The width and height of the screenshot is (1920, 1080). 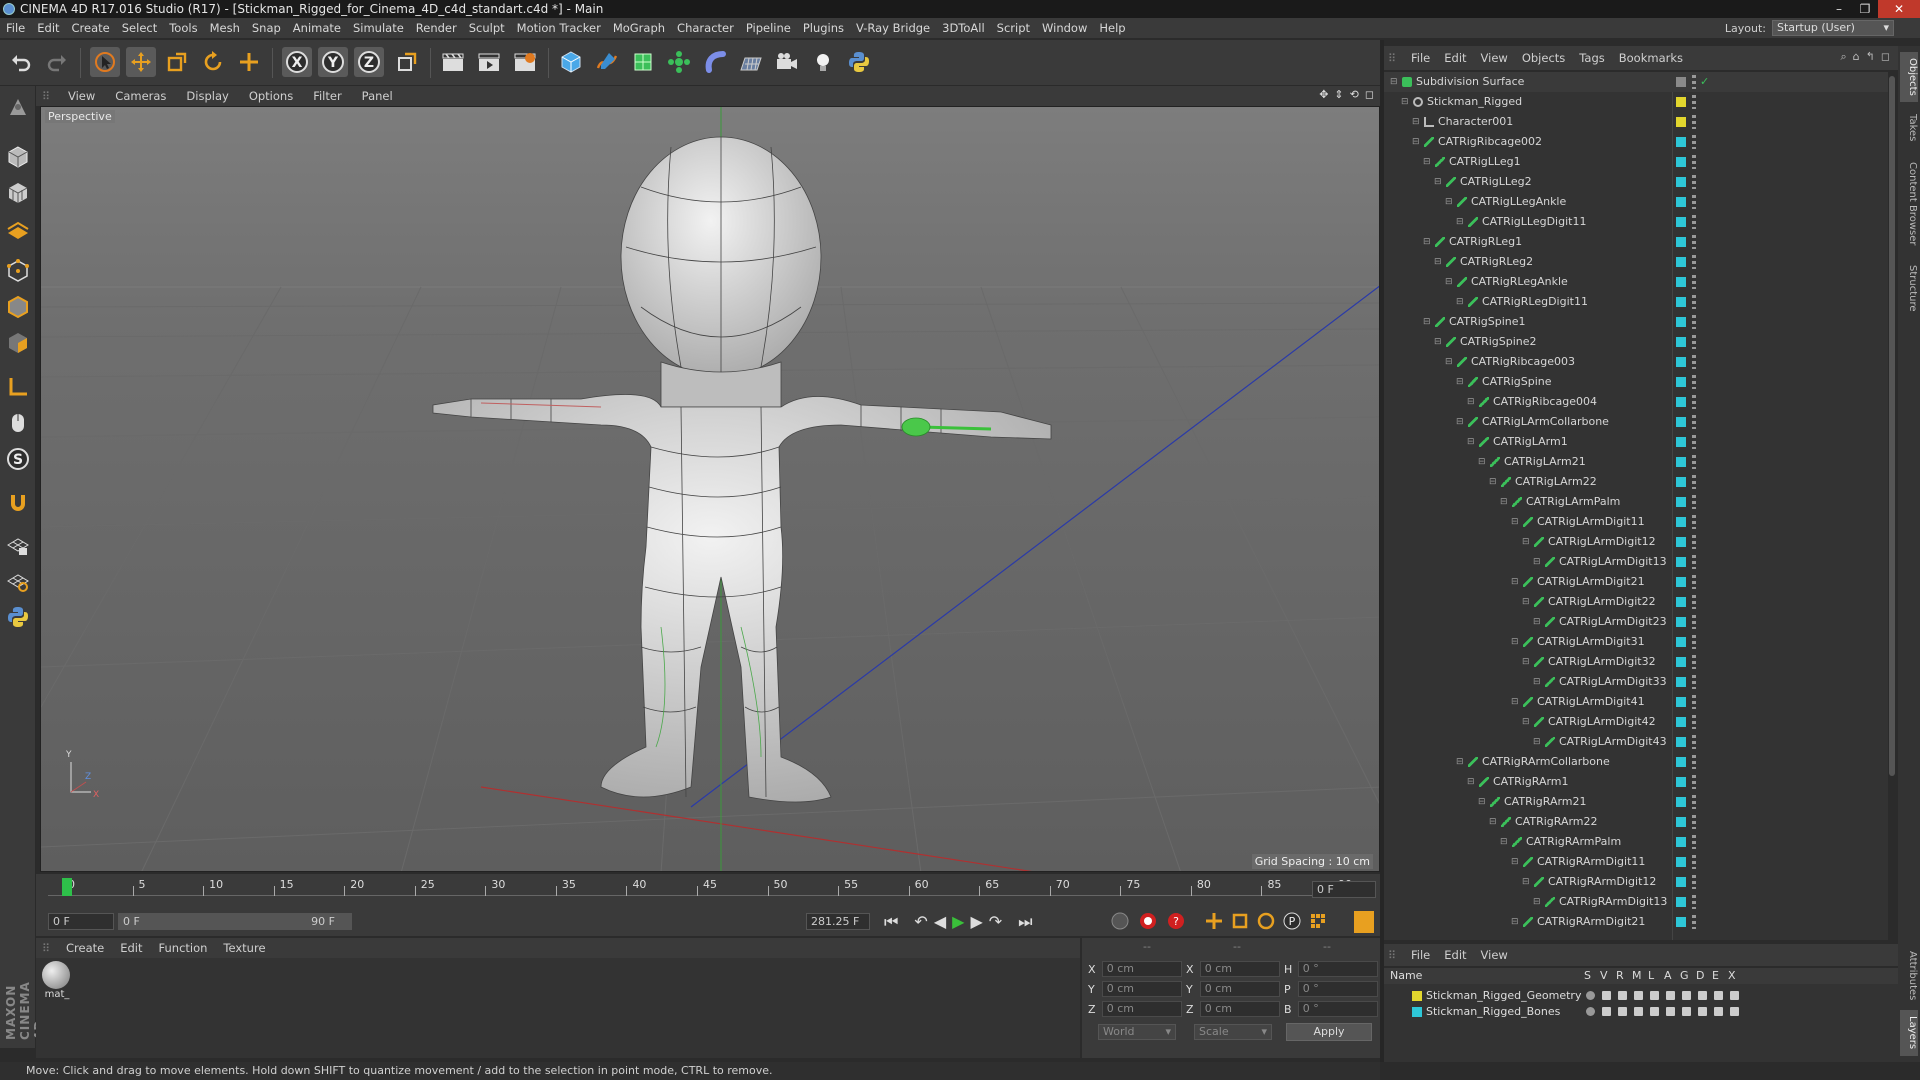 I want to click on tab-attributes: Attributes, so click(x=1909, y=976).